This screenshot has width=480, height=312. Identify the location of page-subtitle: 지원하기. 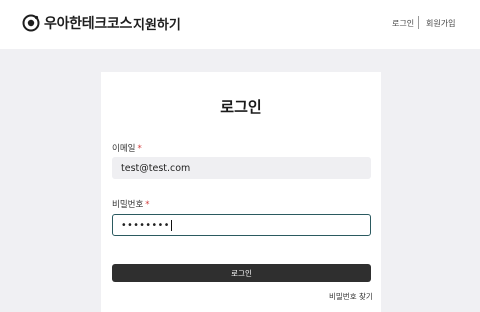
(157, 25).